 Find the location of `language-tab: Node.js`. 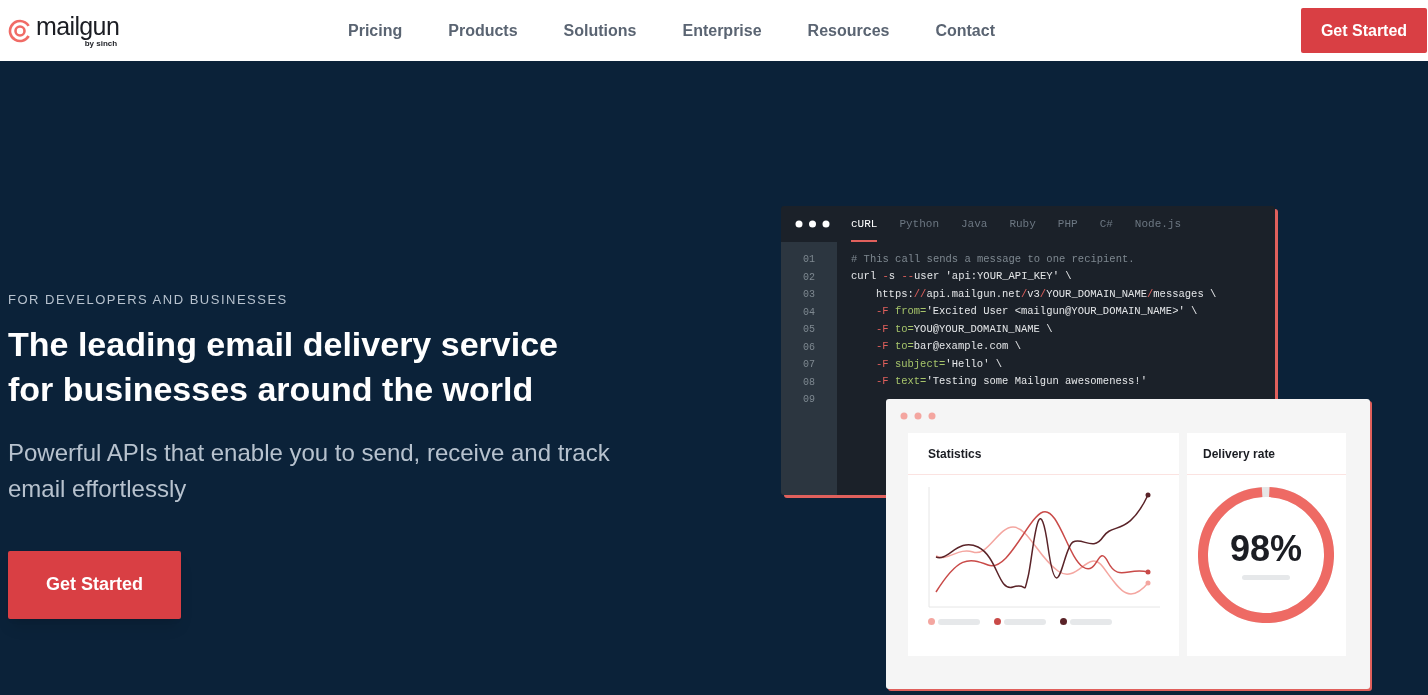

language-tab: Node.js is located at coordinates (1158, 224).